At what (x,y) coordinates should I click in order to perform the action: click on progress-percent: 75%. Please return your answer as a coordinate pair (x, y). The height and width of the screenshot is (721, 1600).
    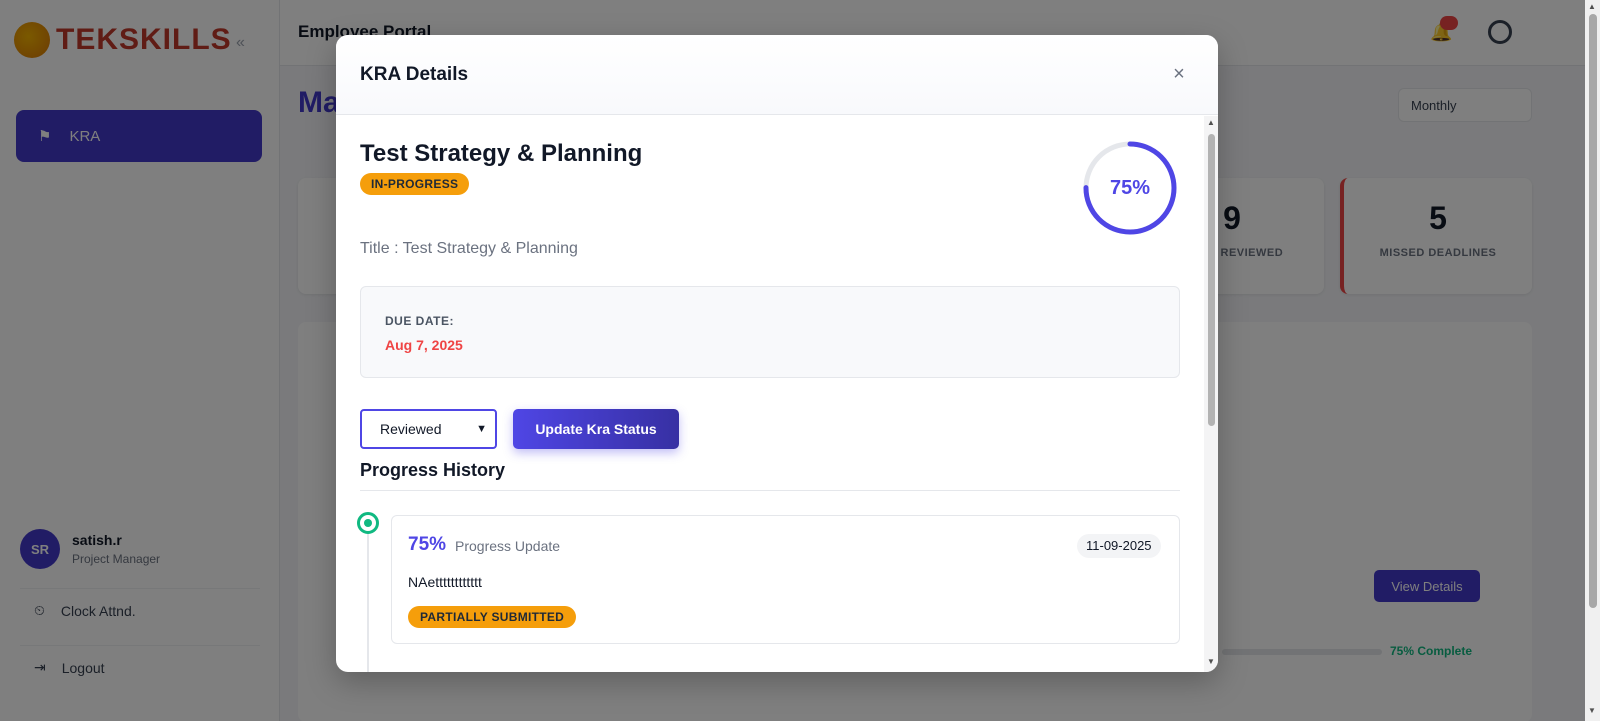
    Looking at the image, I should click on (1130, 187).